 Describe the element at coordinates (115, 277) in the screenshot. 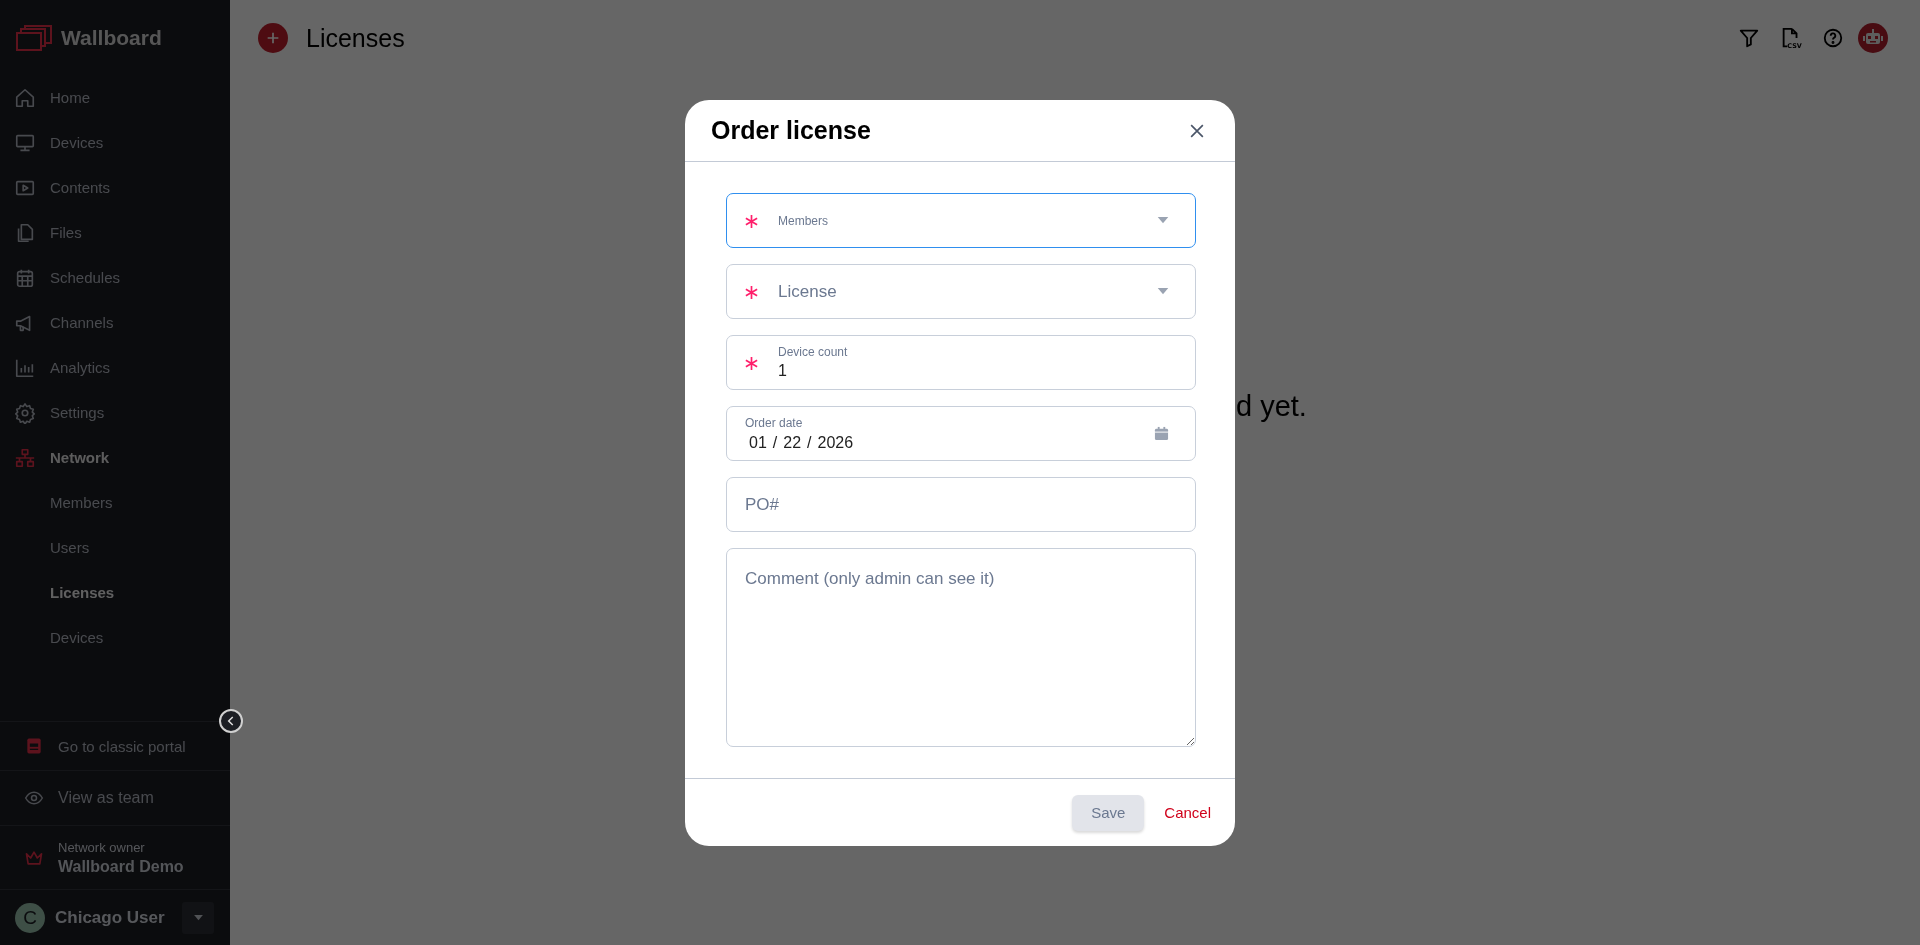

I see `nav-item: Schedules` at that location.